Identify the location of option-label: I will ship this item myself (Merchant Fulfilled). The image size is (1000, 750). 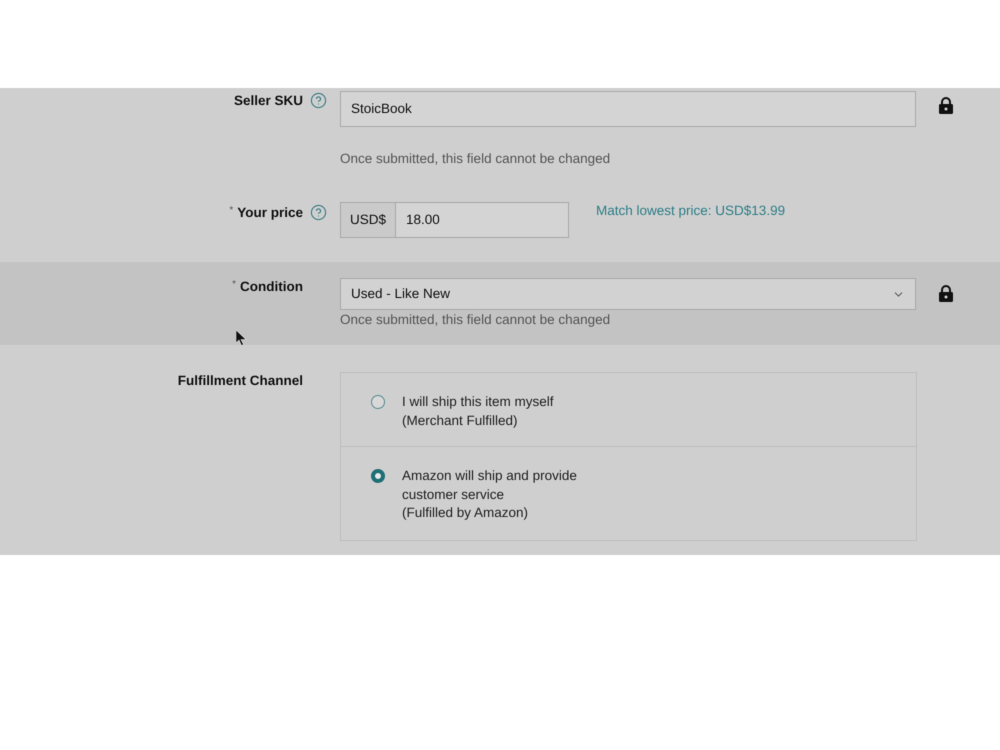
(478, 411).